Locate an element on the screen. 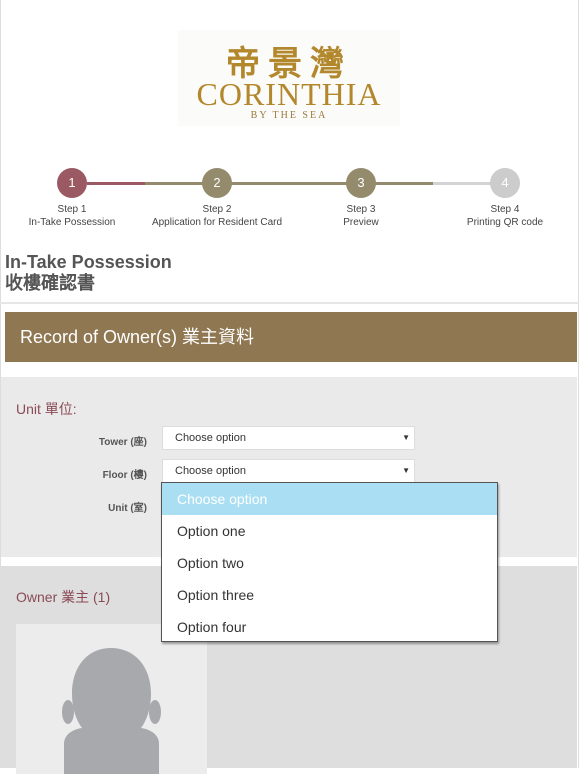 The width and height of the screenshot is (579, 774). dropdown-option-one: Option one is located at coordinates (329, 531).